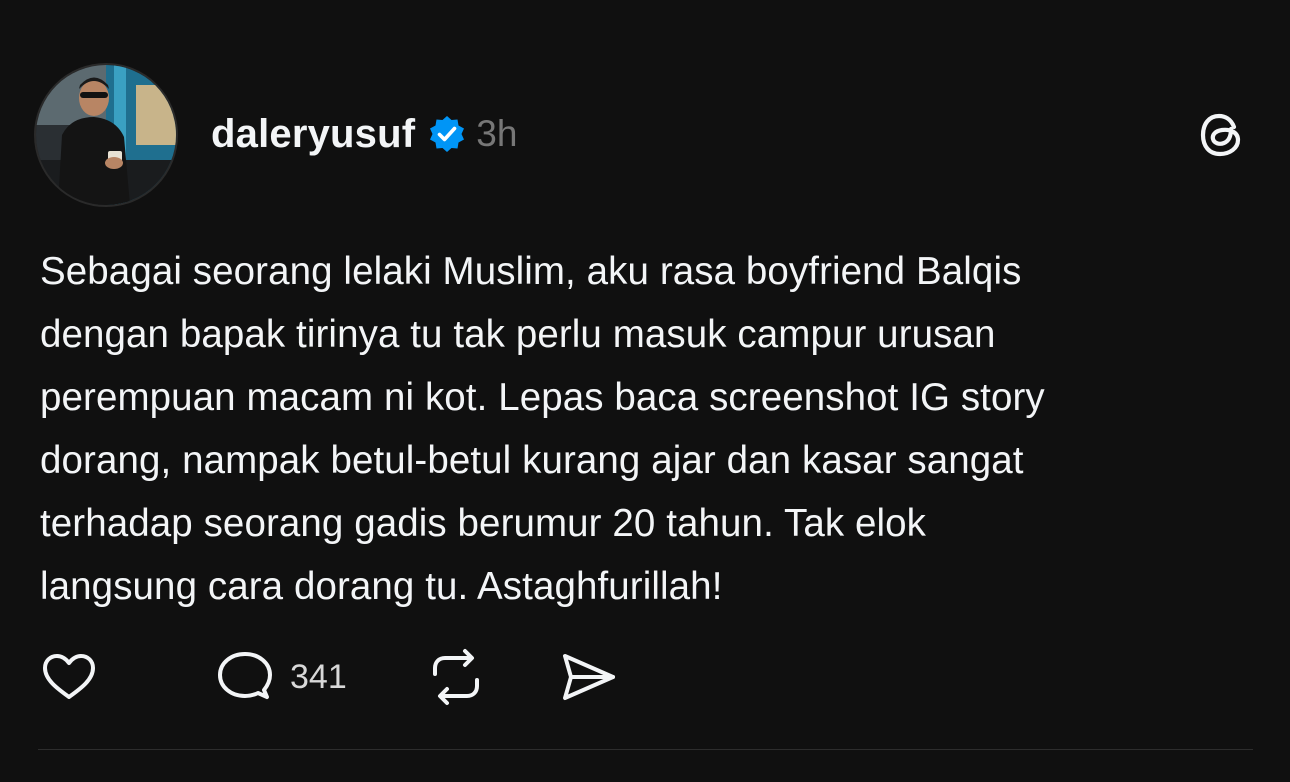  Describe the element at coordinates (447, 134) in the screenshot. I see `verified-badge-icon` at that location.